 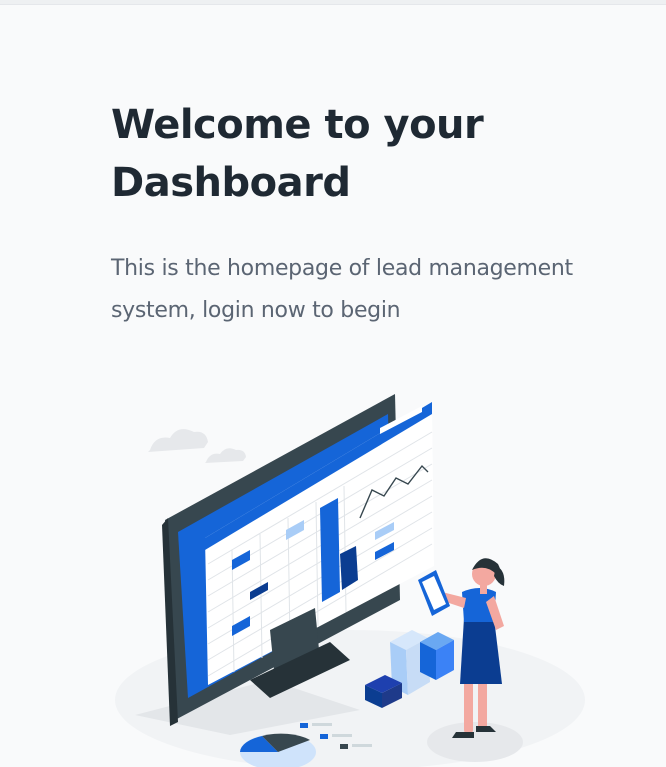 I want to click on figure-shadow, so click(x=475, y=742).